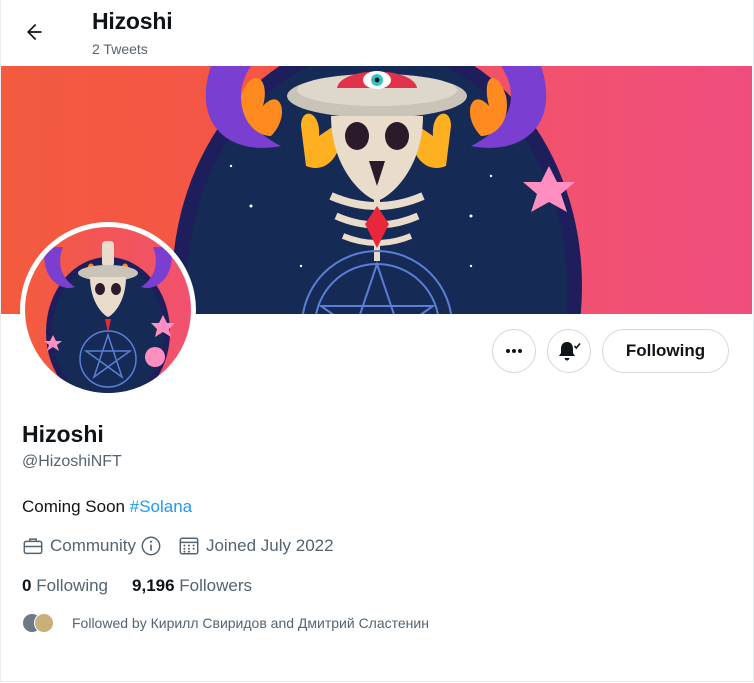 This screenshot has height=683, width=754. Describe the element at coordinates (120, 49) in the screenshot. I see `header-tweet-count: 2 Tweets` at that location.